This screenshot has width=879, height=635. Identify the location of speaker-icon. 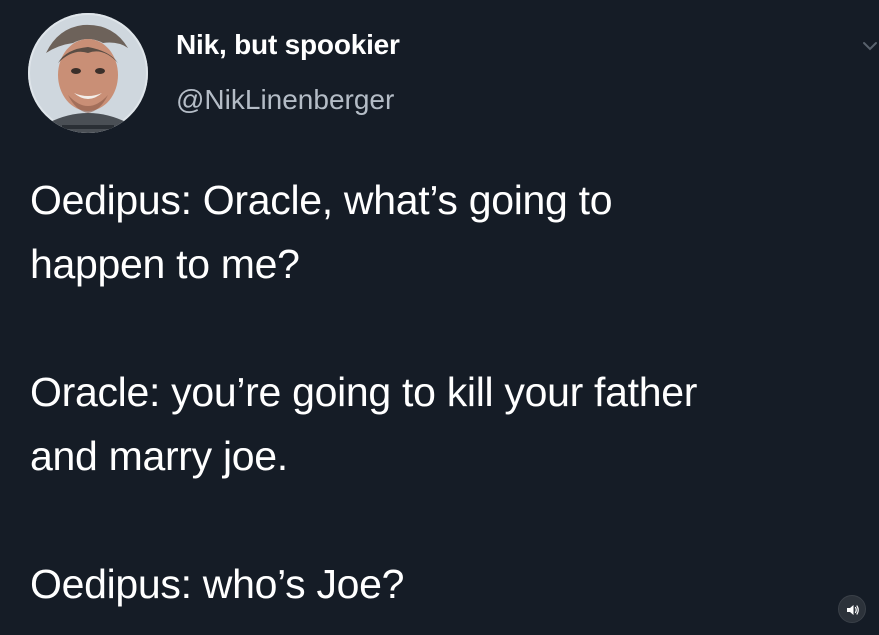
(853, 610).